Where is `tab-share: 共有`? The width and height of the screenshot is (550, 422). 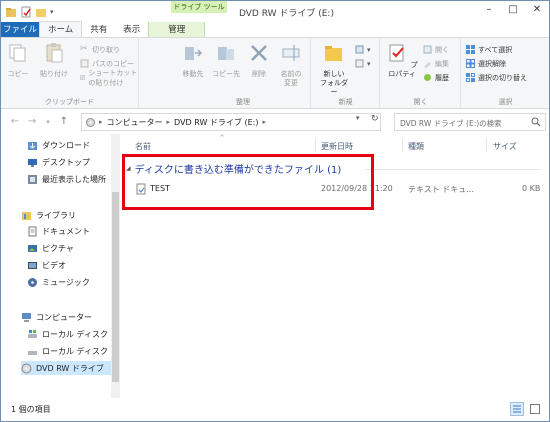 tab-share: 共有 is located at coordinates (98, 30).